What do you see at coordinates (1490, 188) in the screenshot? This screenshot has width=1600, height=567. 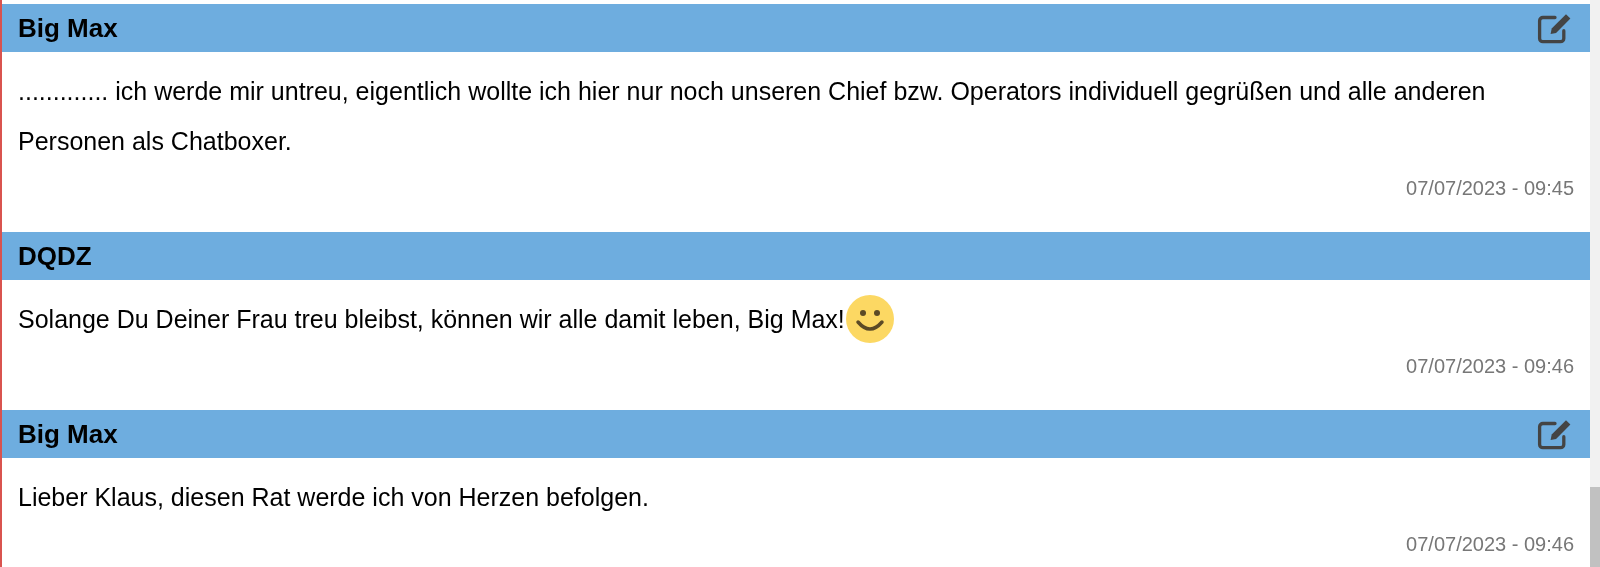 I see `timestamp: 07/07/2023 - 09:45` at bounding box center [1490, 188].